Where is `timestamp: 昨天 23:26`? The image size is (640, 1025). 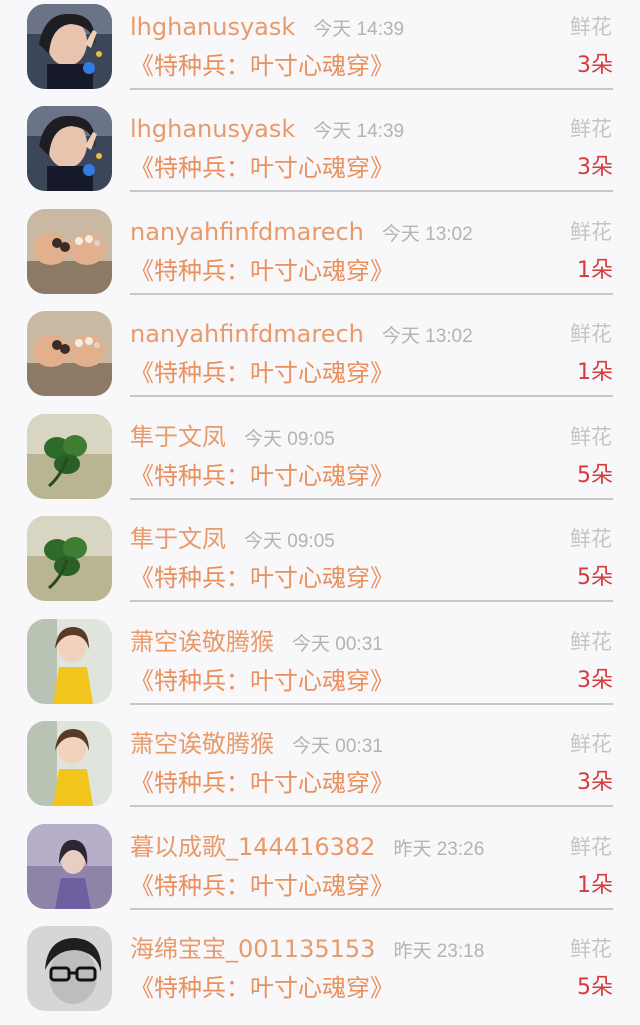 timestamp: 昨天 23:26 is located at coordinates (439, 849).